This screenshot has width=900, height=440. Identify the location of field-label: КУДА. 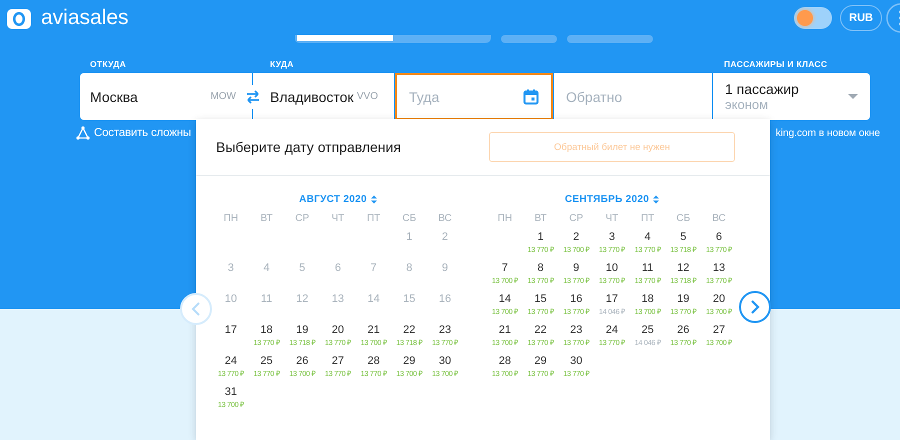
(282, 64).